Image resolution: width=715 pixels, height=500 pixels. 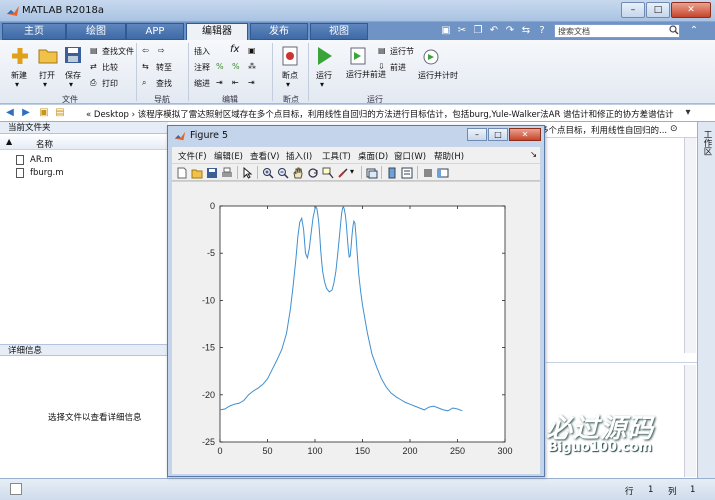 I want to click on insert-button: 插入, so click(x=202, y=51).